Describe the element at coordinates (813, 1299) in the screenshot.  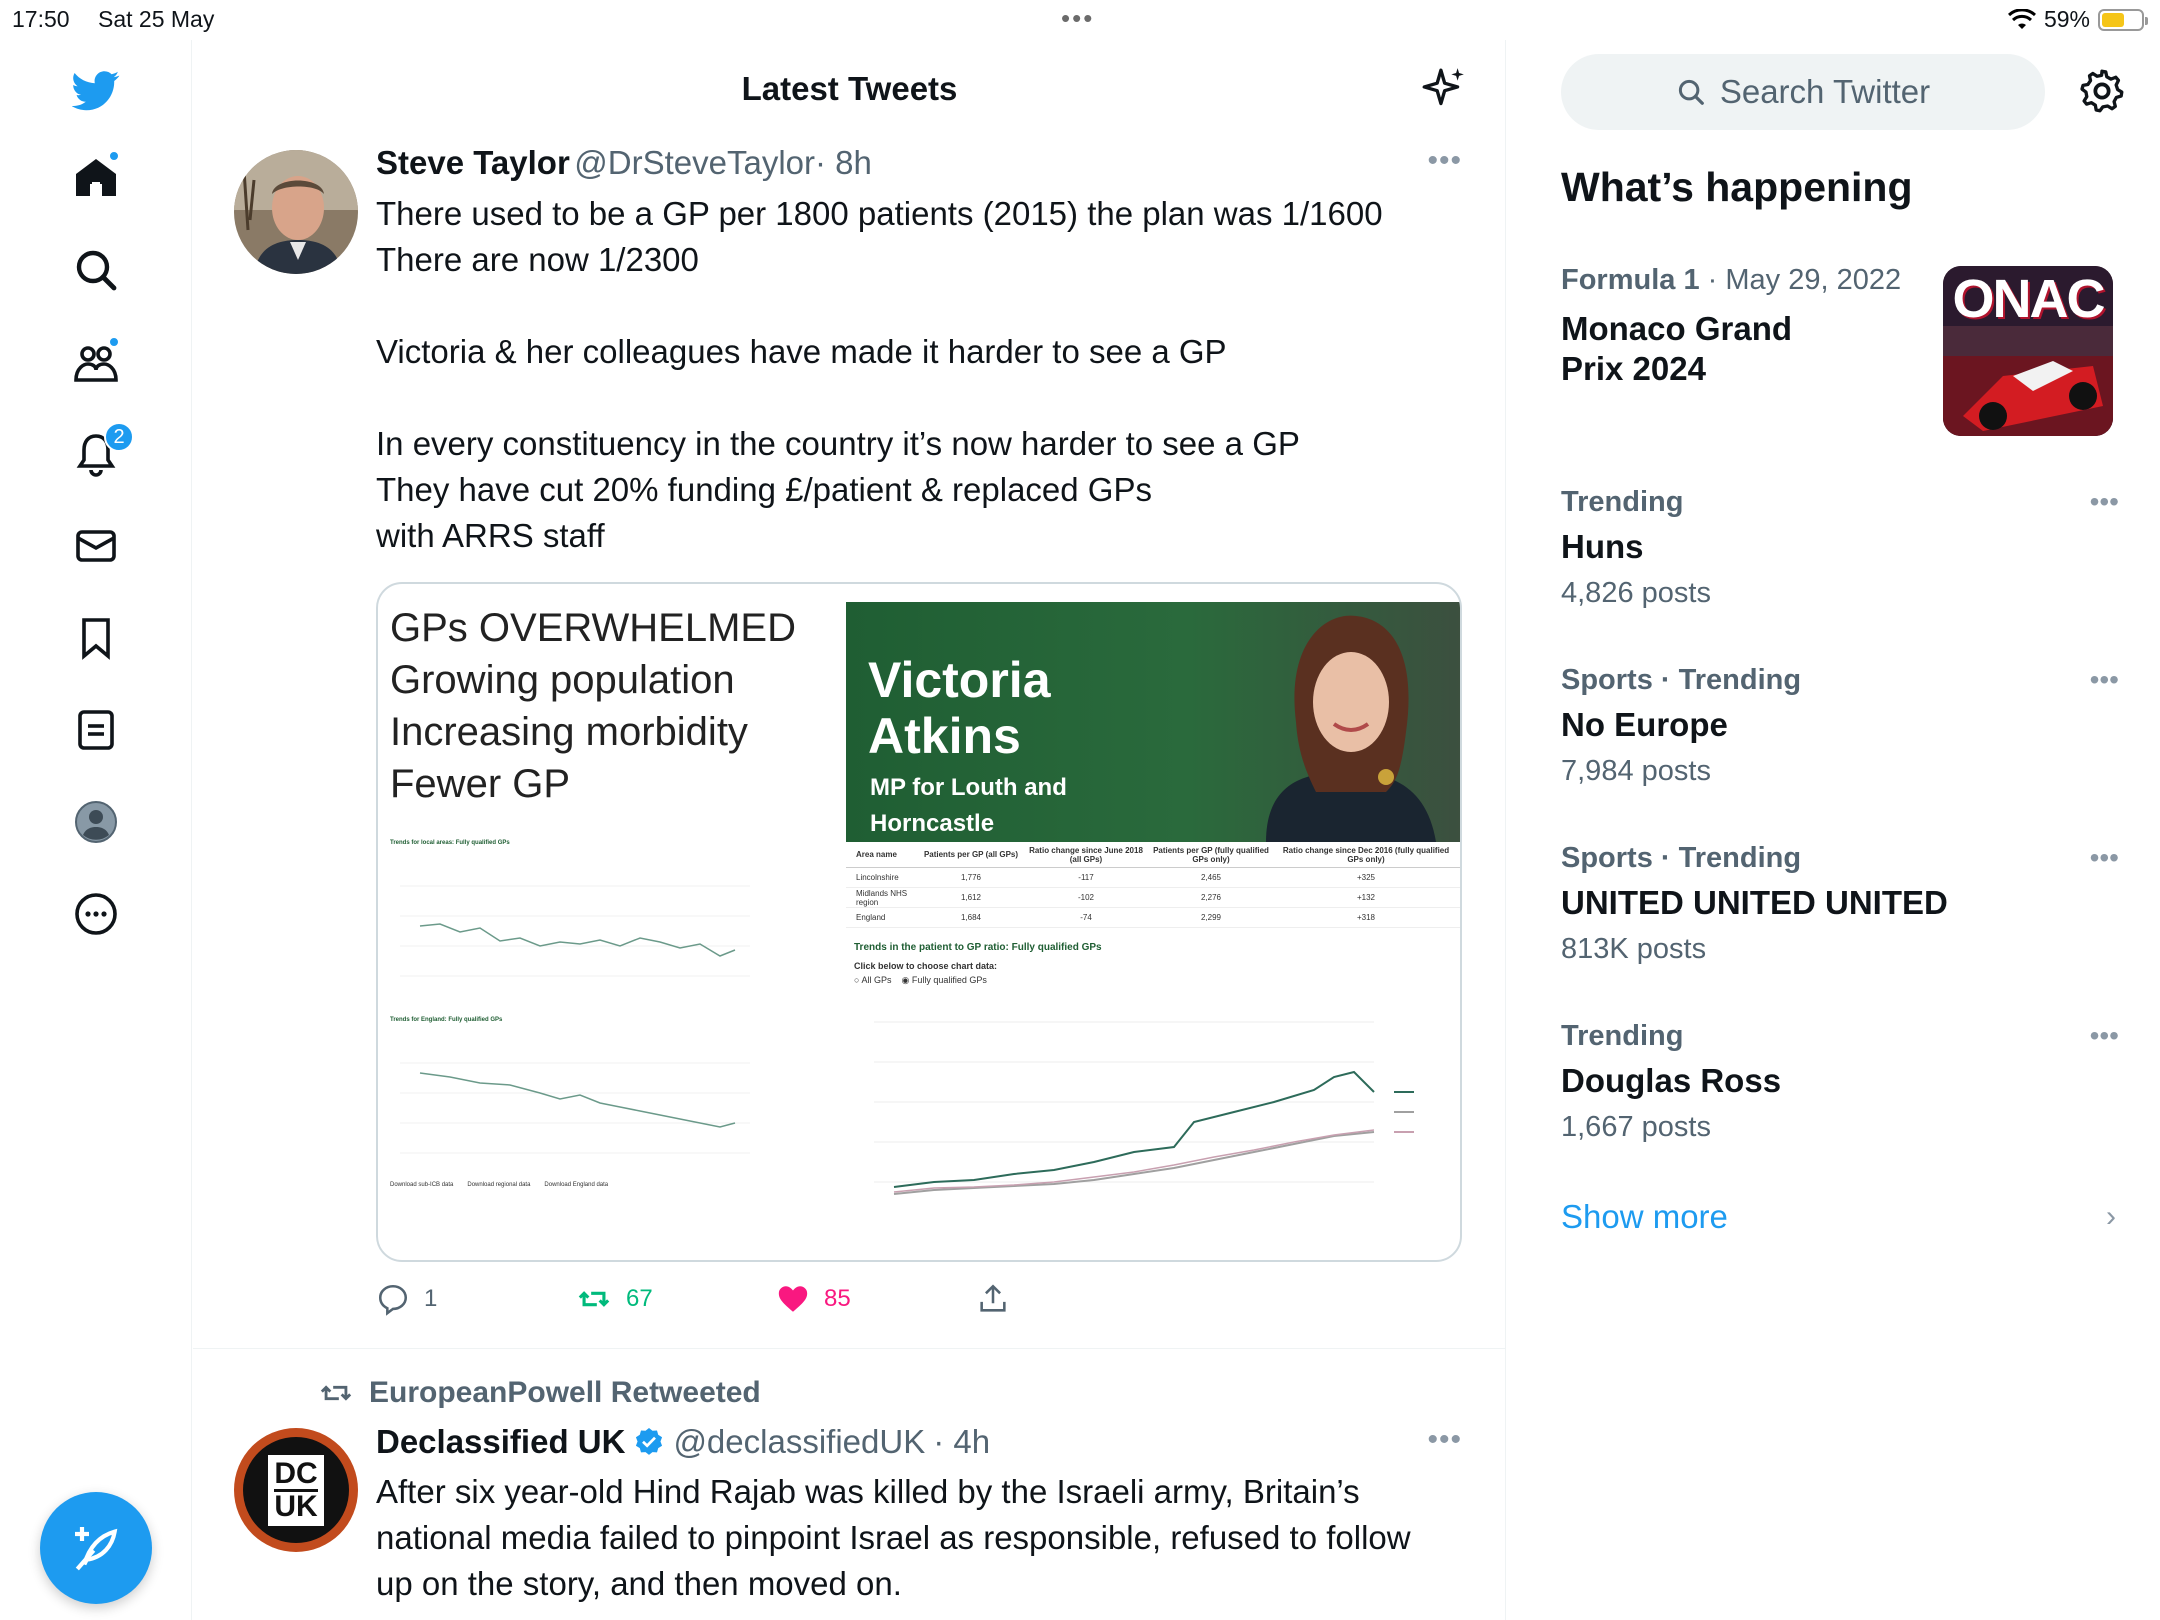
I see `like-button: 85` at that location.